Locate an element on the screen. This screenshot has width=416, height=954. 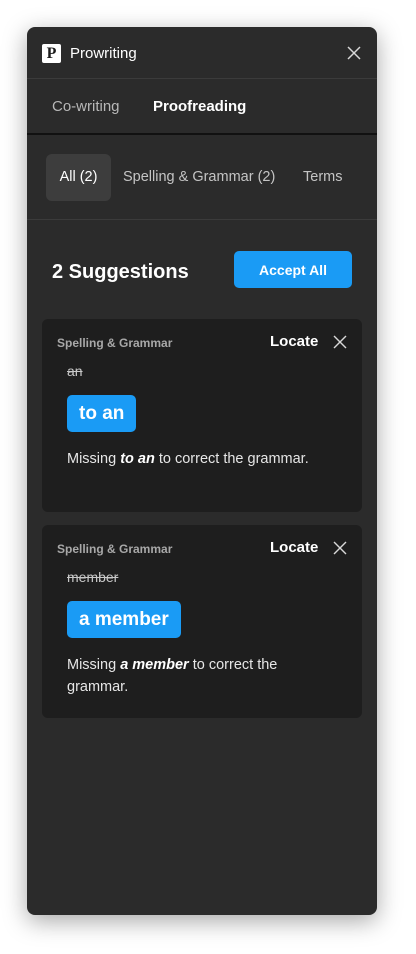
suggestion-message: Missing a member to correct the grammar. is located at coordinates (197, 676).